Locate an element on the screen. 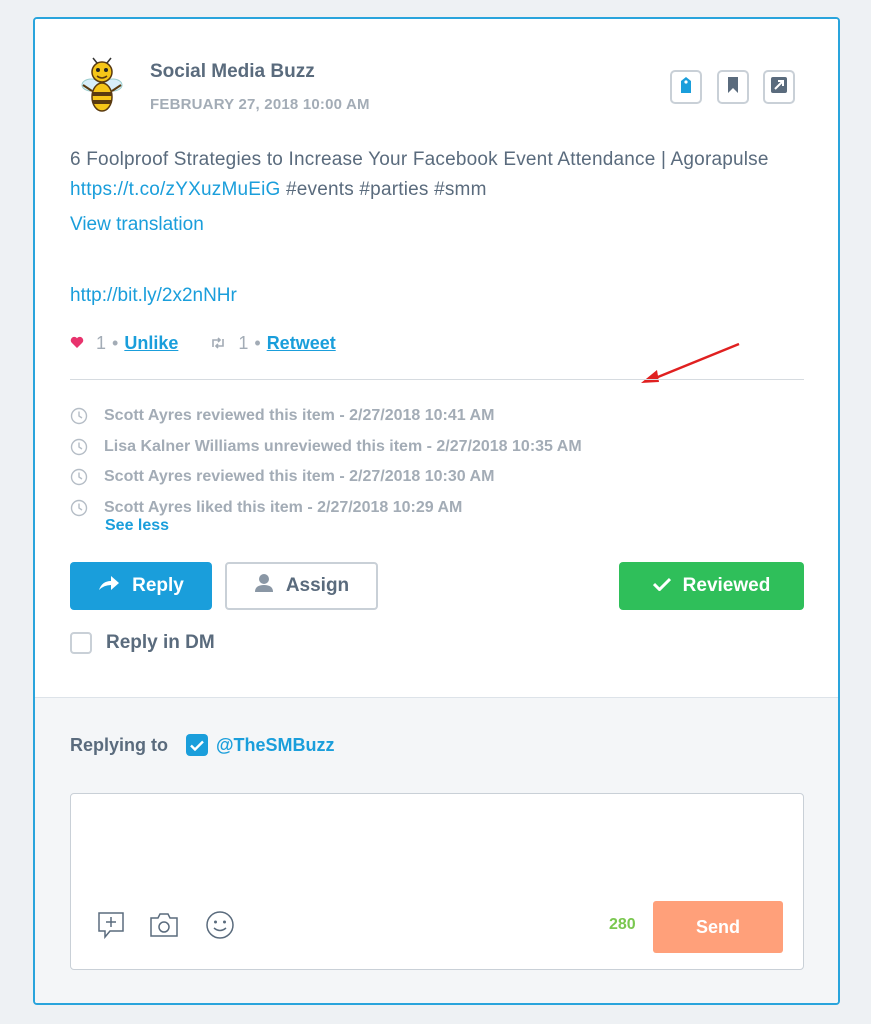  reply-in-dm-checkbox: Reply in DM is located at coordinates (142, 643).